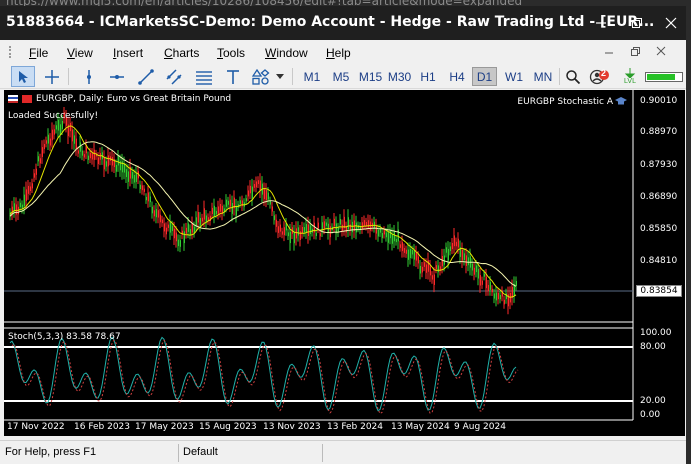  I want to click on algo-trading-button: LVL, so click(630, 76).